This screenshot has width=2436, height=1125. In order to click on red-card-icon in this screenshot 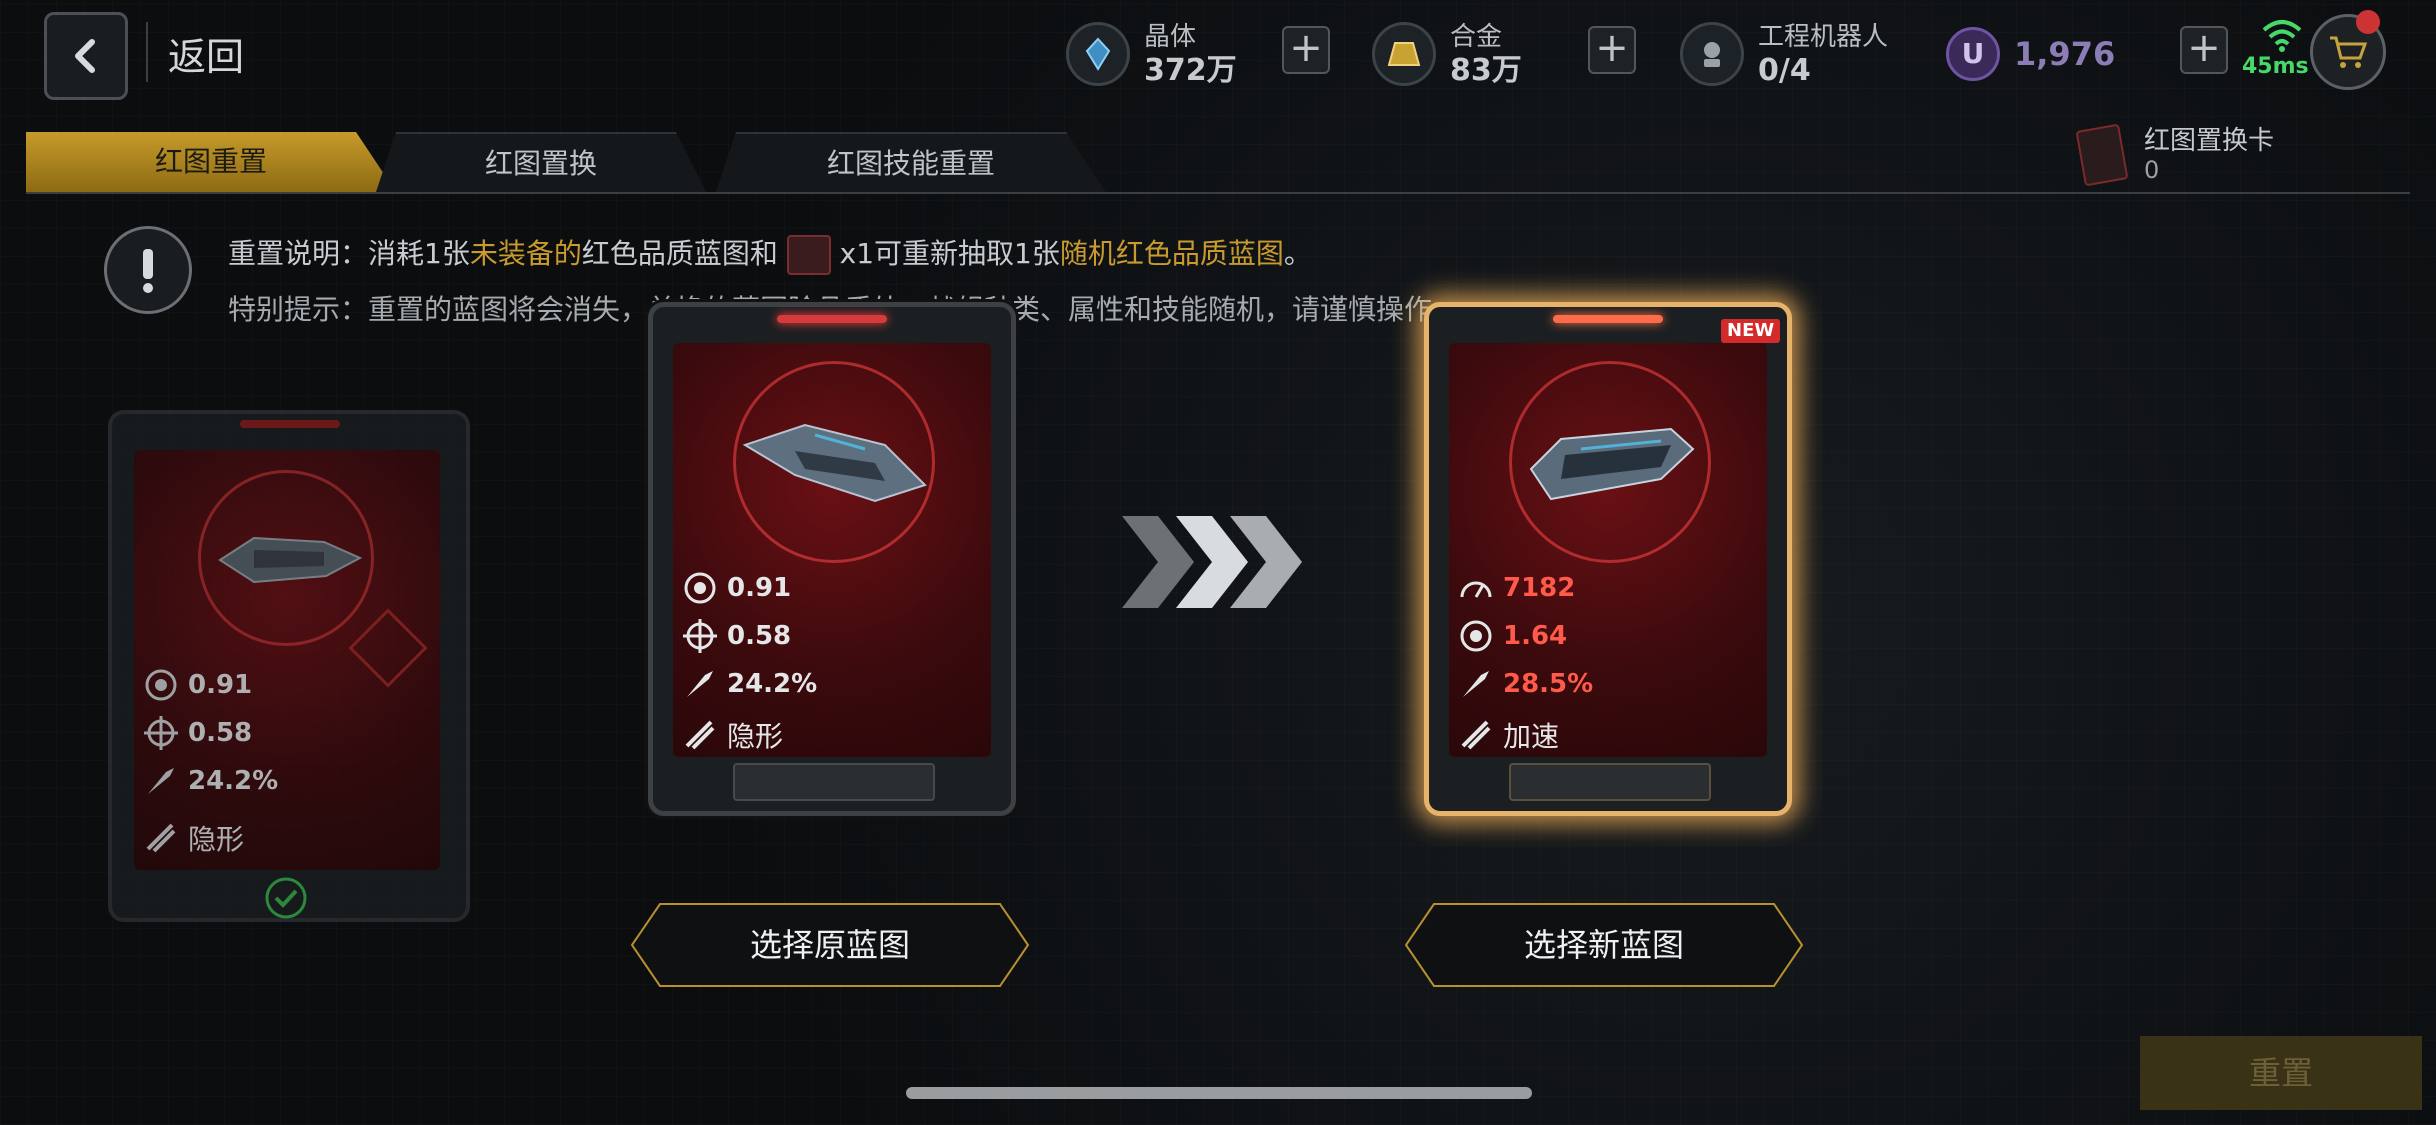, I will do `click(808, 255)`.